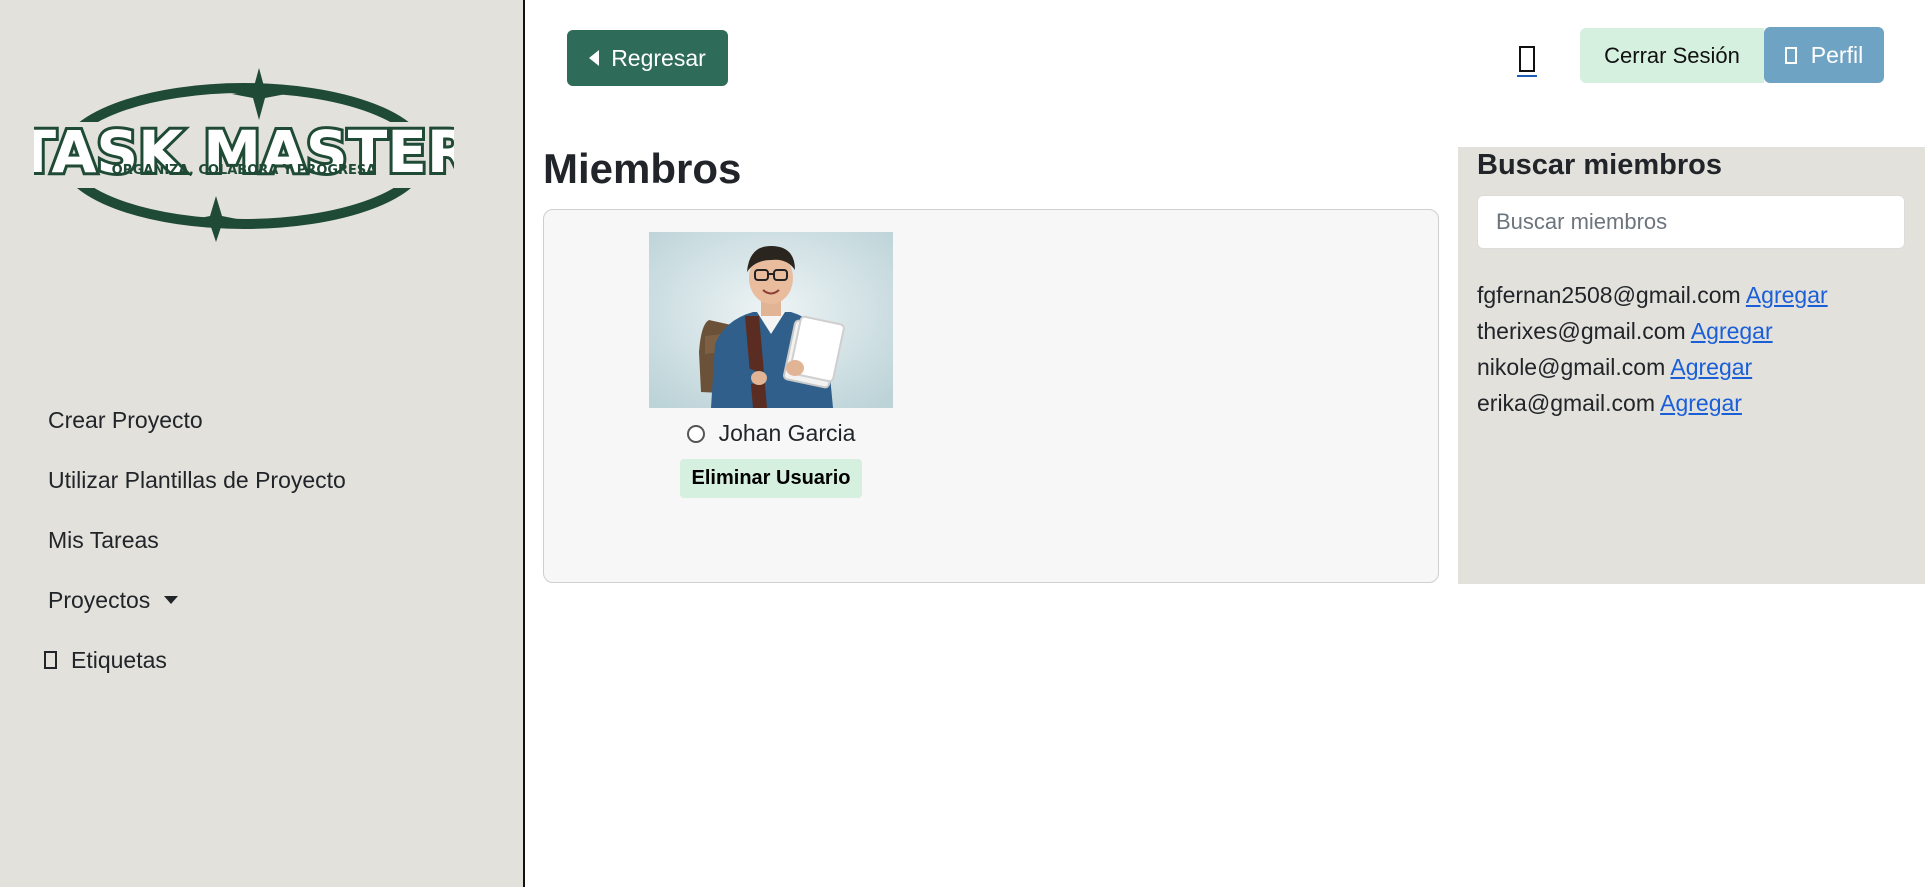 The image size is (1925, 887). I want to click on list-item: therixes@gmail.com Agregar, so click(1652, 331).